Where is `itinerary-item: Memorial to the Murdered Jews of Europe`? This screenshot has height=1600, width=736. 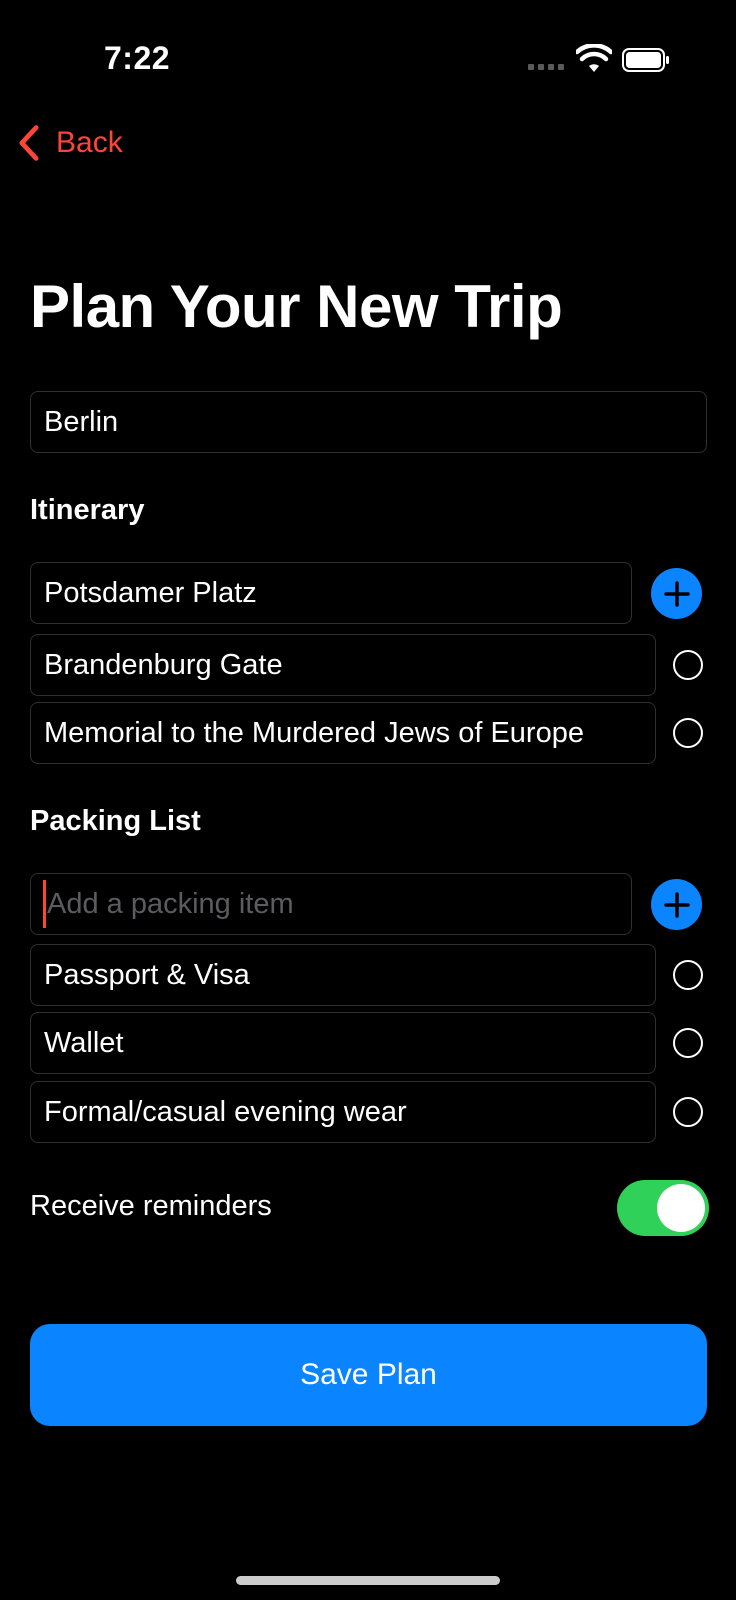
itinerary-item: Memorial to the Murdered Jews of Europe is located at coordinates (343, 733).